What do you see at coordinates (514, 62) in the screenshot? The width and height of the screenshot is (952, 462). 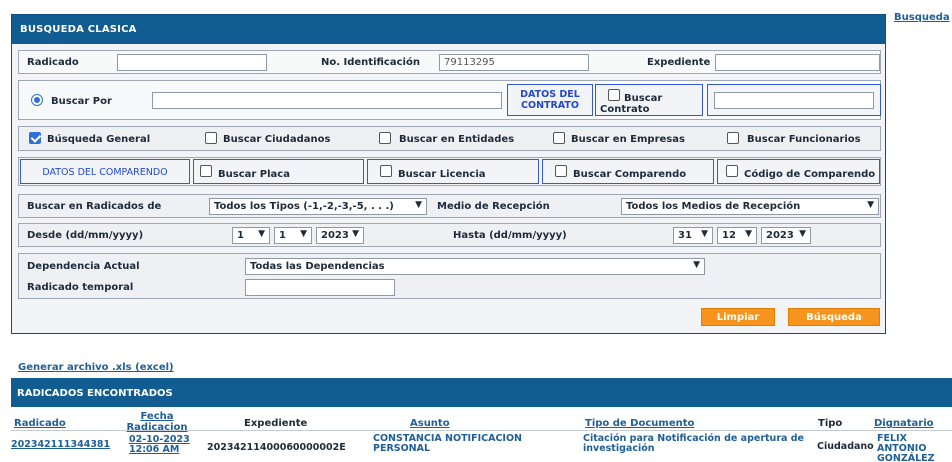 I see `identificacion-input` at bounding box center [514, 62].